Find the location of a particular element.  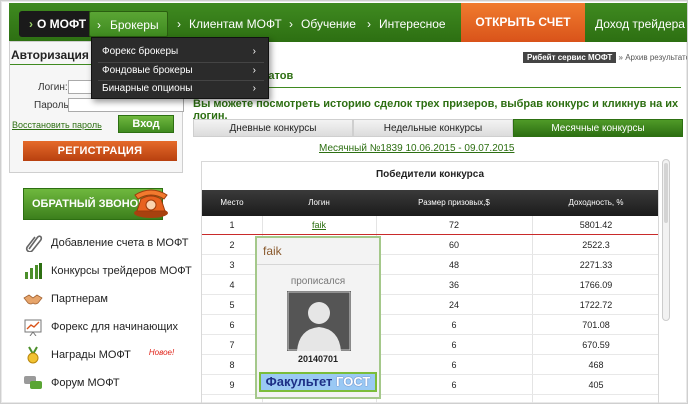

cell-place: 9 is located at coordinates (232, 385).